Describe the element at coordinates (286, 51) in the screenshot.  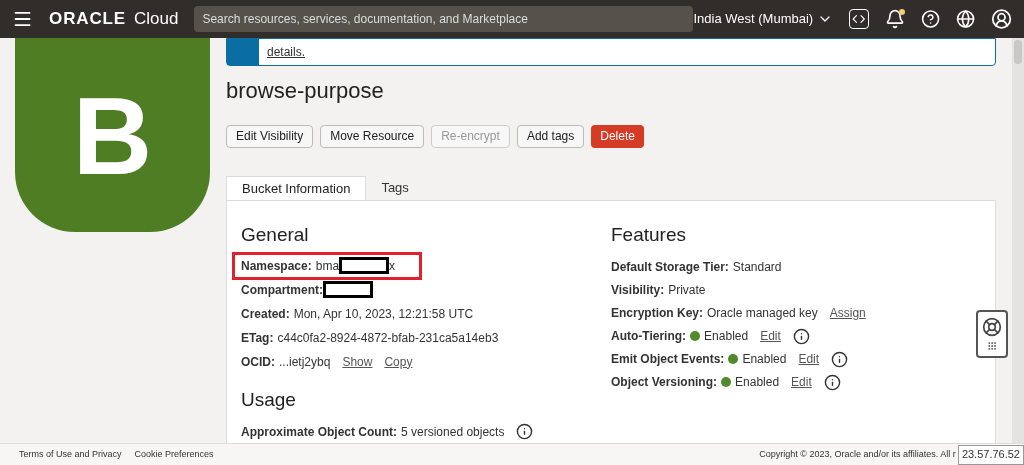
I see `link: details.` at that location.